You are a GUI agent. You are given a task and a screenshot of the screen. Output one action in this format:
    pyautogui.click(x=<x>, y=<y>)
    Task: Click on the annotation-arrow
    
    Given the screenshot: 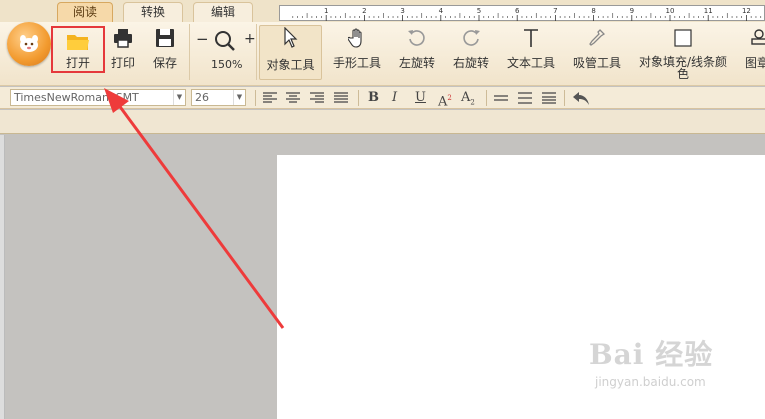 What is the action you would take?
    pyautogui.click(x=194, y=208)
    